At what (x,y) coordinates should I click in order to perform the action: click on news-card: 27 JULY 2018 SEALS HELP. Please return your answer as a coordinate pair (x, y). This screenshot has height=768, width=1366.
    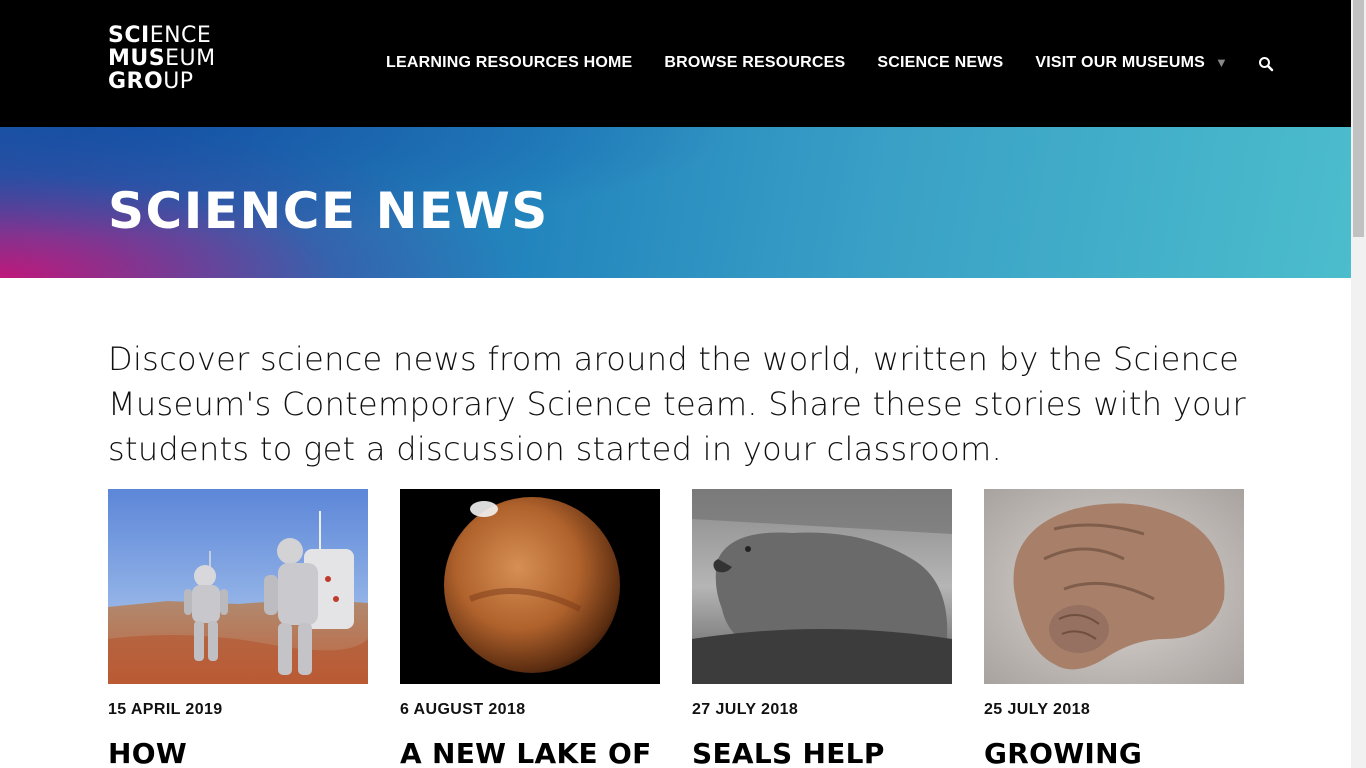
    Looking at the image, I should click on (822, 628).